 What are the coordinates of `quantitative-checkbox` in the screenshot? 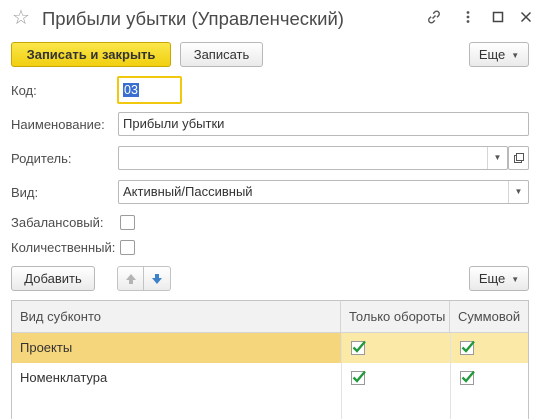 It's located at (127, 247).